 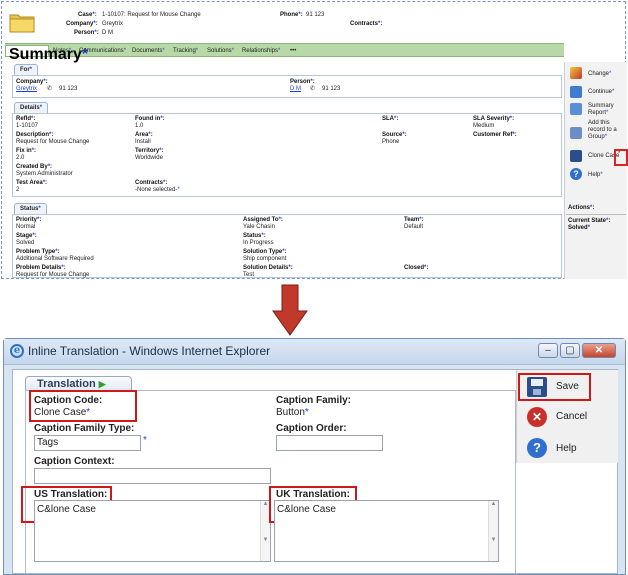 I want to click on divider, so click(x=596, y=214).